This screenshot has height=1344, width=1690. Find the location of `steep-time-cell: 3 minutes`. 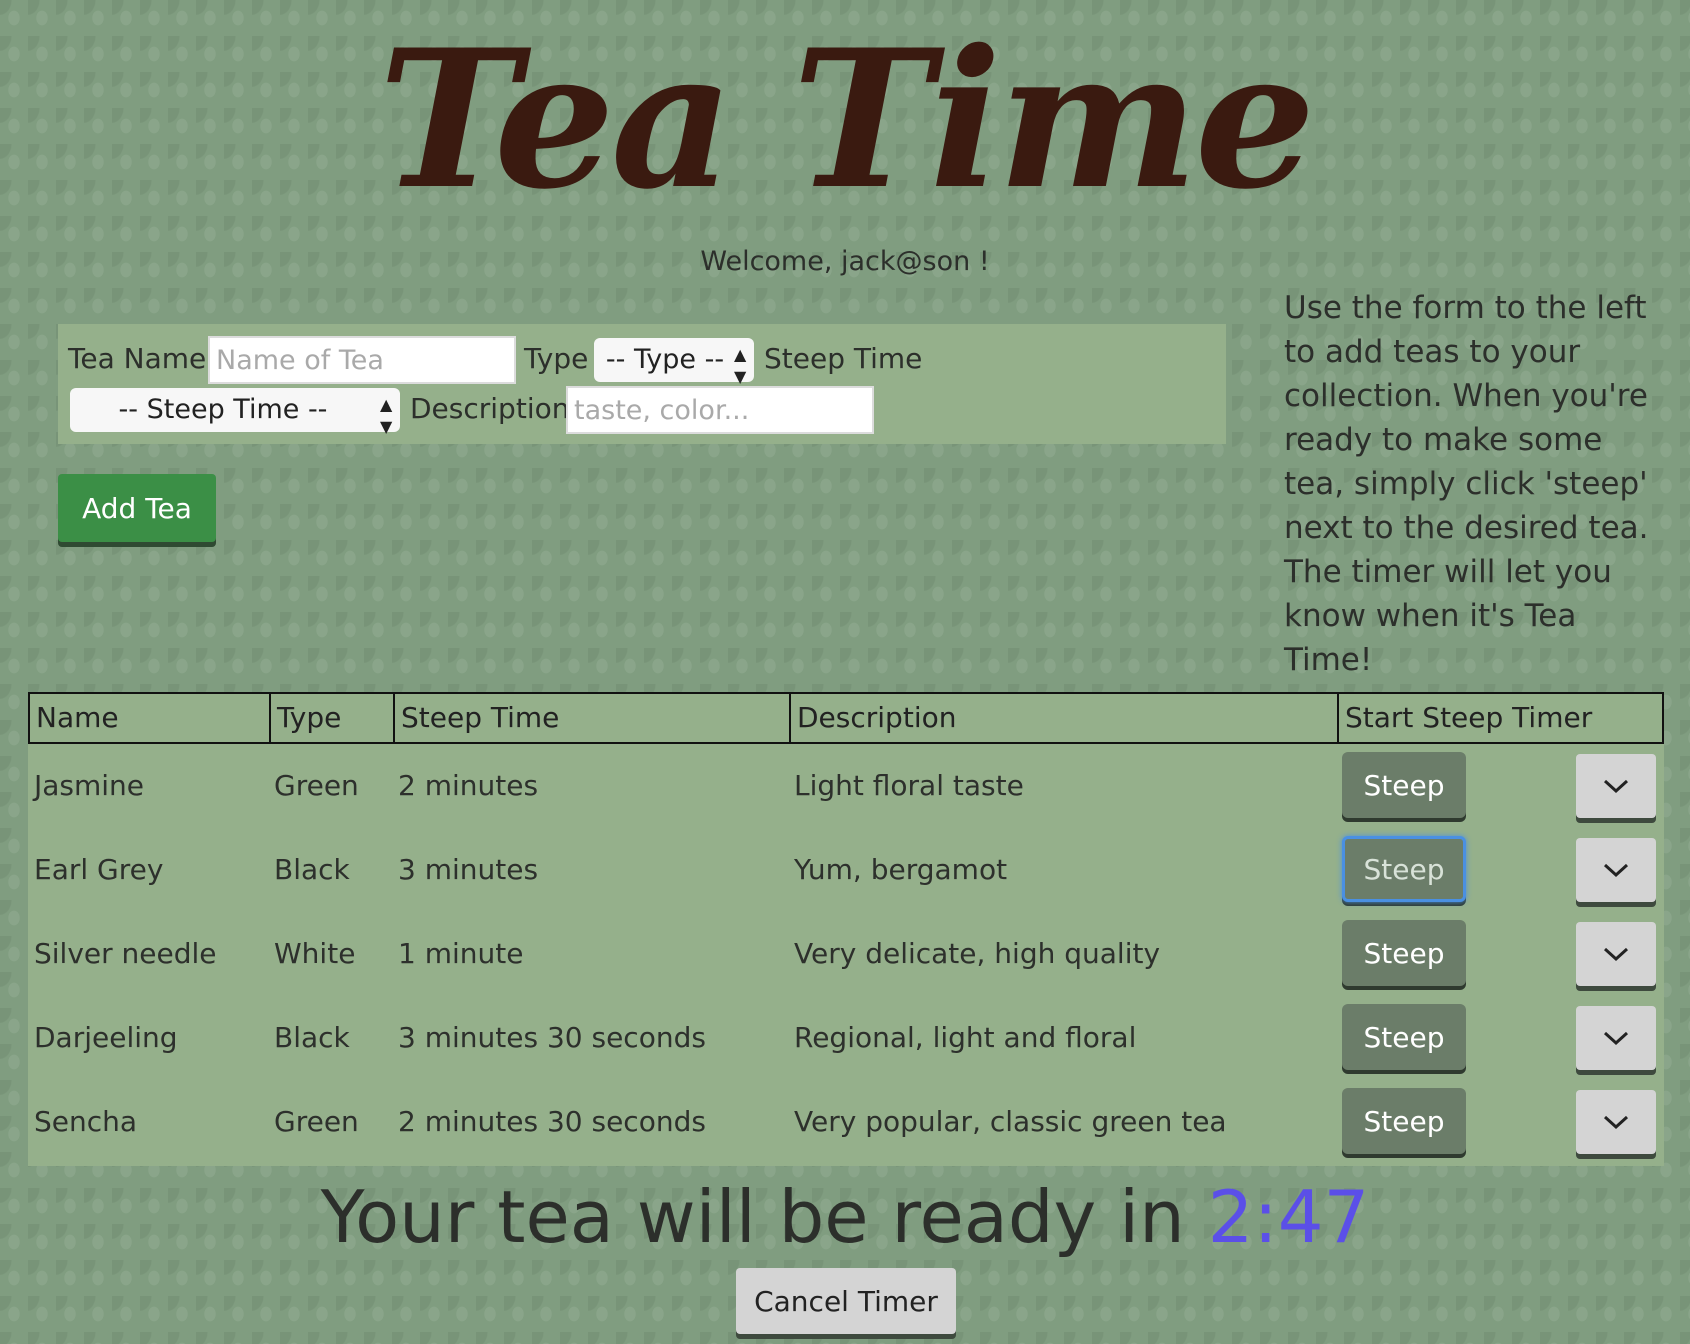

steep-time-cell: 3 minutes is located at coordinates (468, 869).